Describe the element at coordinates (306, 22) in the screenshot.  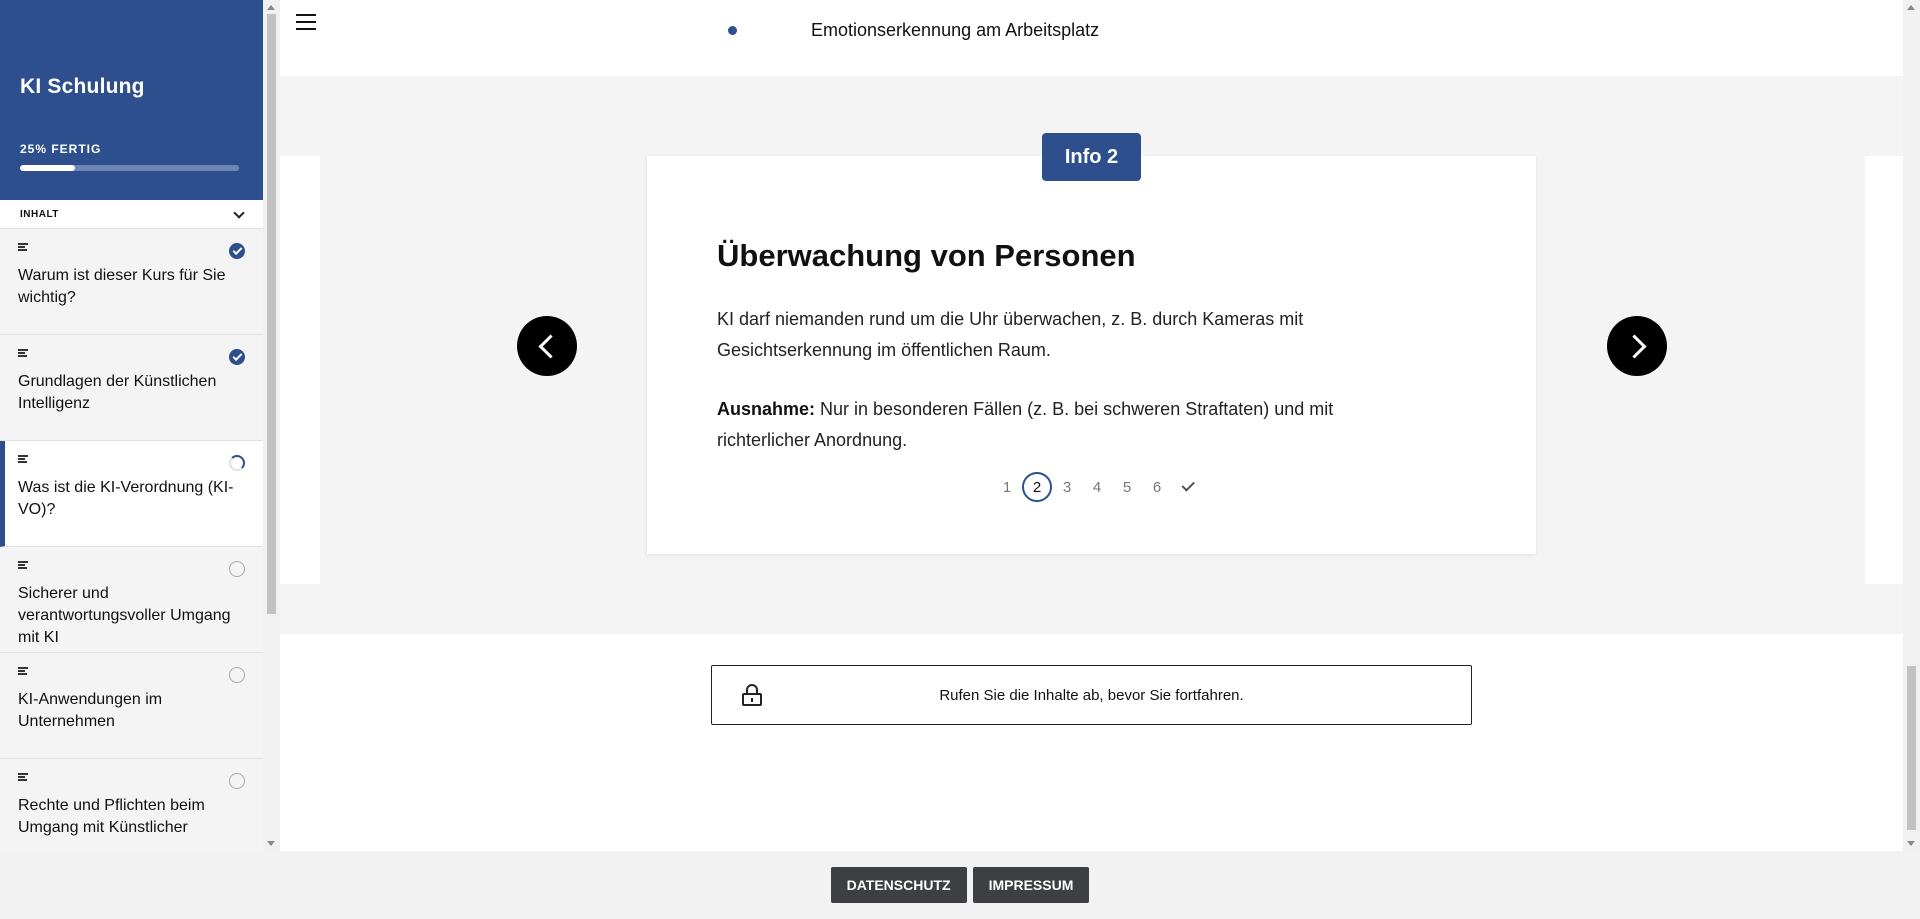
I see `menu-icon` at that location.